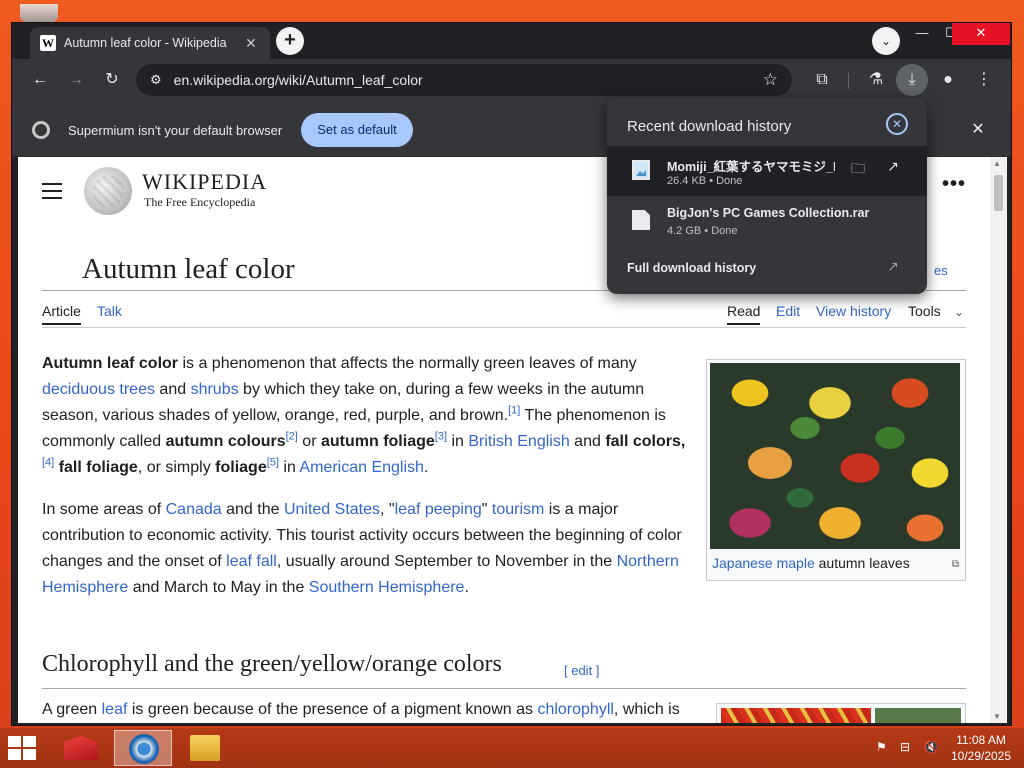  What do you see at coordinates (770, 80) in the screenshot?
I see `bookmark-star-icon: ☆` at bounding box center [770, 80].